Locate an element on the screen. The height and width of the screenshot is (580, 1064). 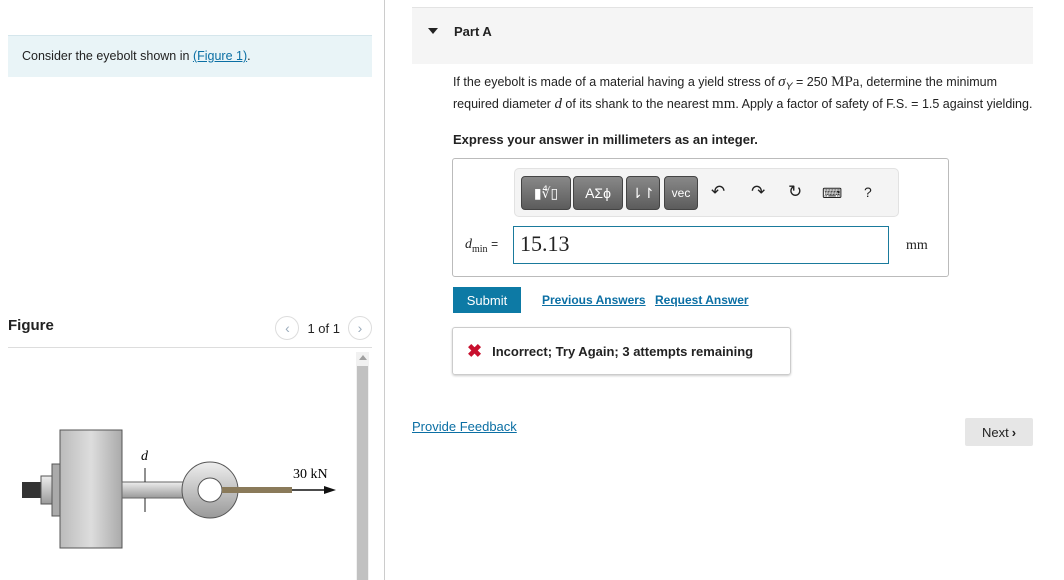
label-force: 30 kN is located at coordinates (310, 474).